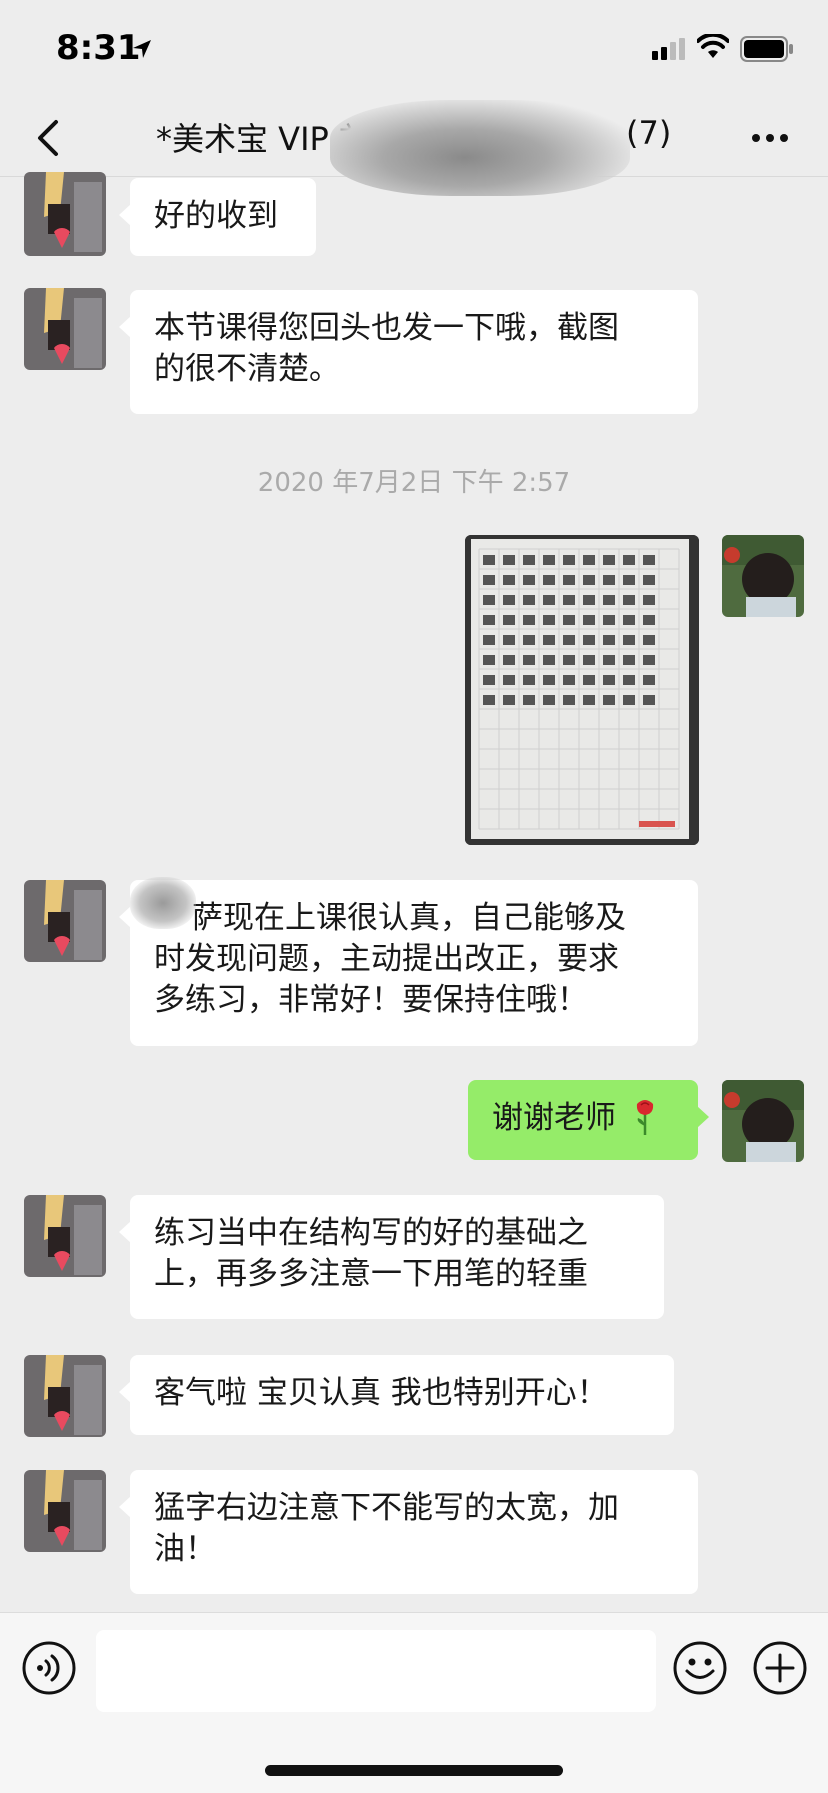 This screenshot has width=828, height=1793. What do you see at coordinates (408, 1532) in the screenshot?
I see `message-bubble: 猛字右边注意下不能写的太宽，加 油！` at bounding box center [408, 1532].